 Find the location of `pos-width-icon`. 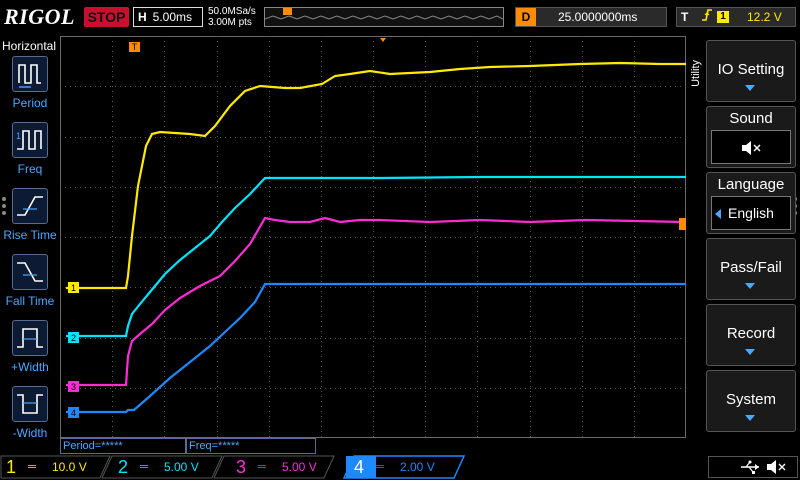

pos-width-icon is located at coordinates (30, 338).